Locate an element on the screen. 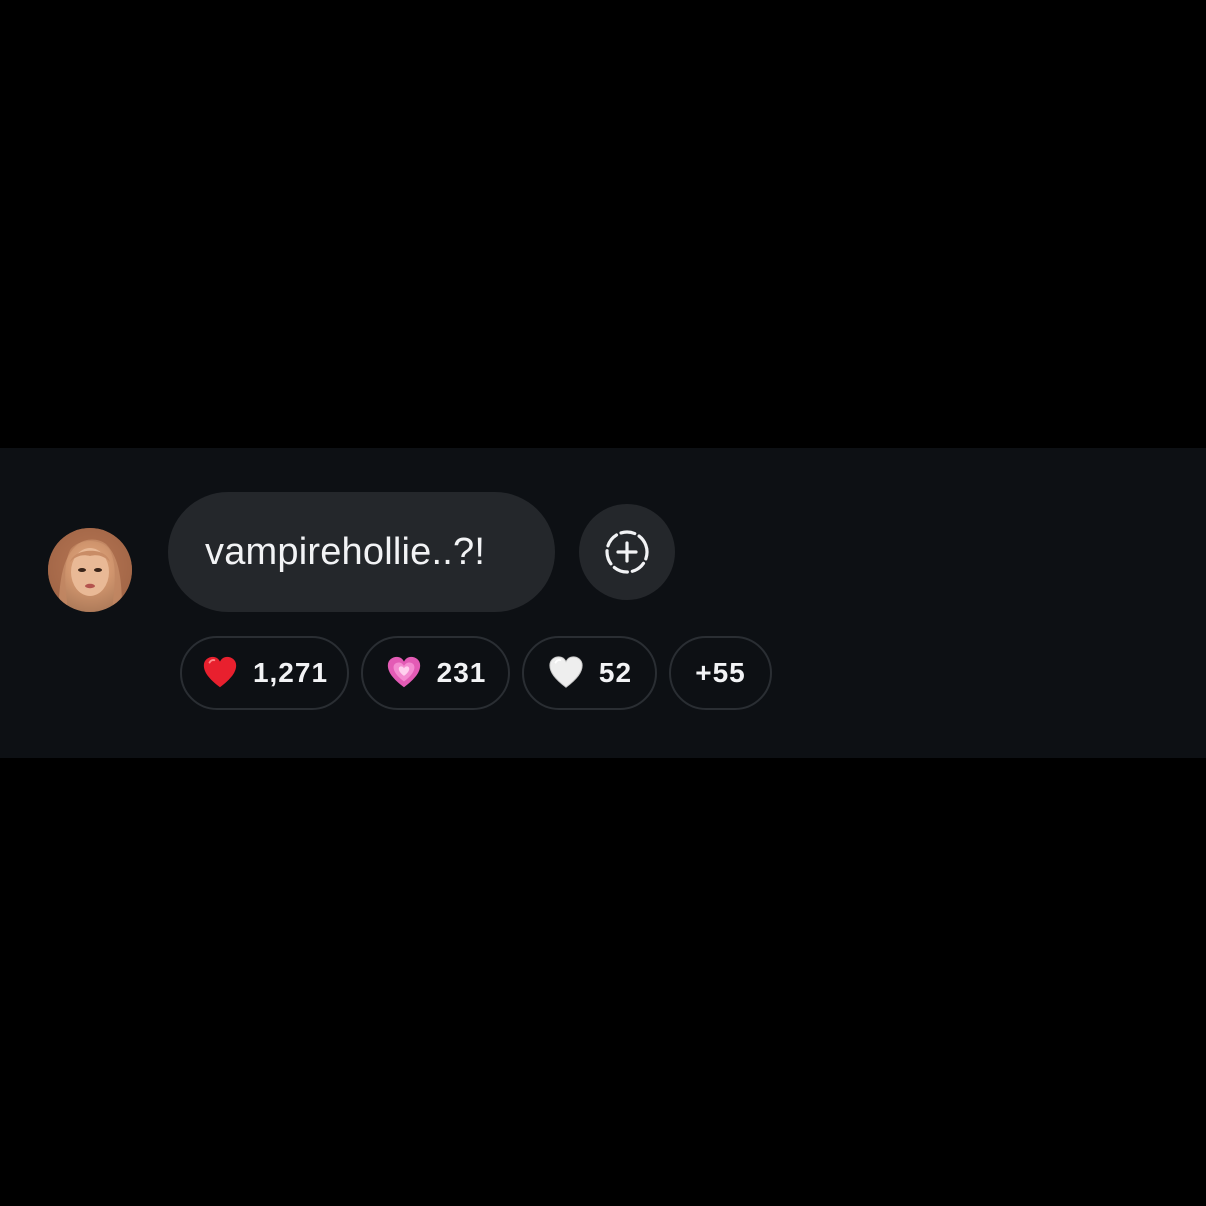 Image resolution: width=1206 pixels, height=1206 pixels. more-reactions-count: +55 is located at coordinates (720, 672).